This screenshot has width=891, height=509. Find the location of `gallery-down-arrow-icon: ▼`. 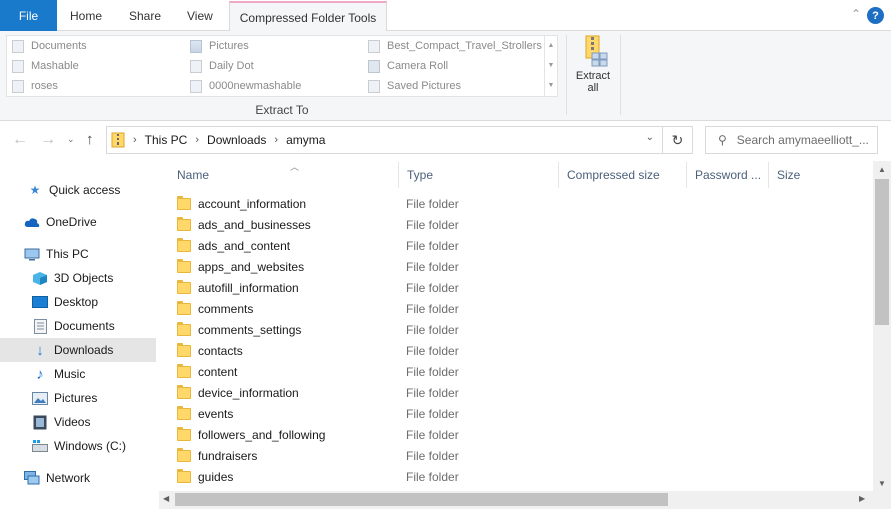

gallery-down-arrow-icon: ▼ is located at coordinates (551, 66).